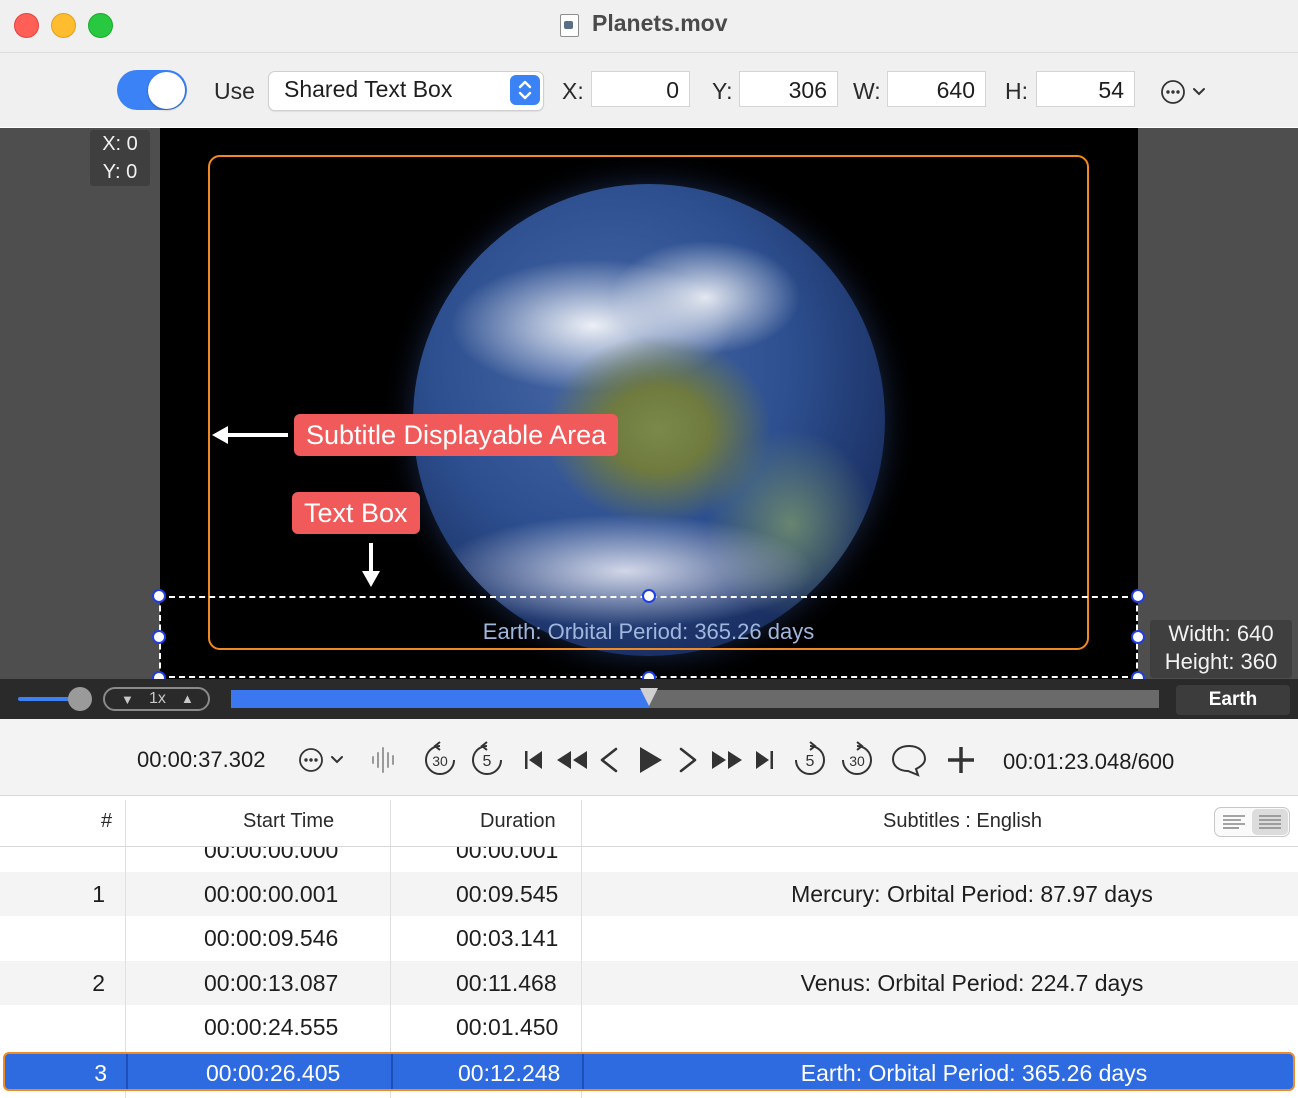 Image resolution: width=1298 pixels, height=1098 pixels. I want to click on row-start-time: 00:00:24.555, so click(271, 1027).